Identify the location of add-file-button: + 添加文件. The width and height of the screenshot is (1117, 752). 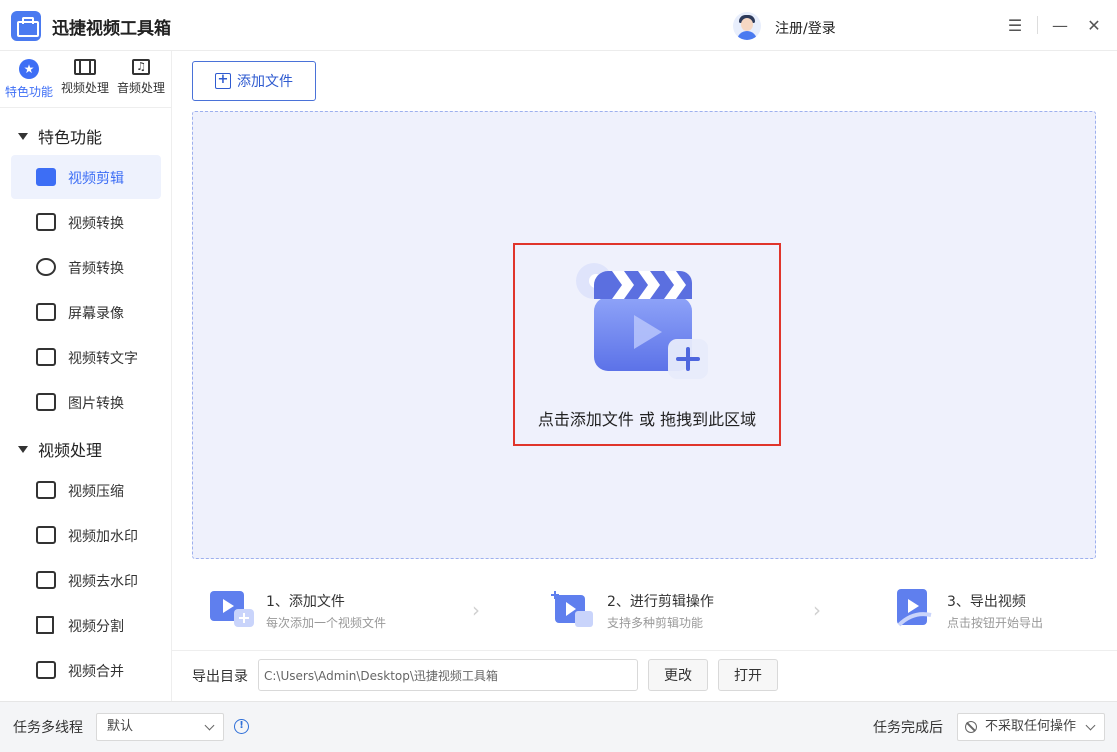
(254, 81).